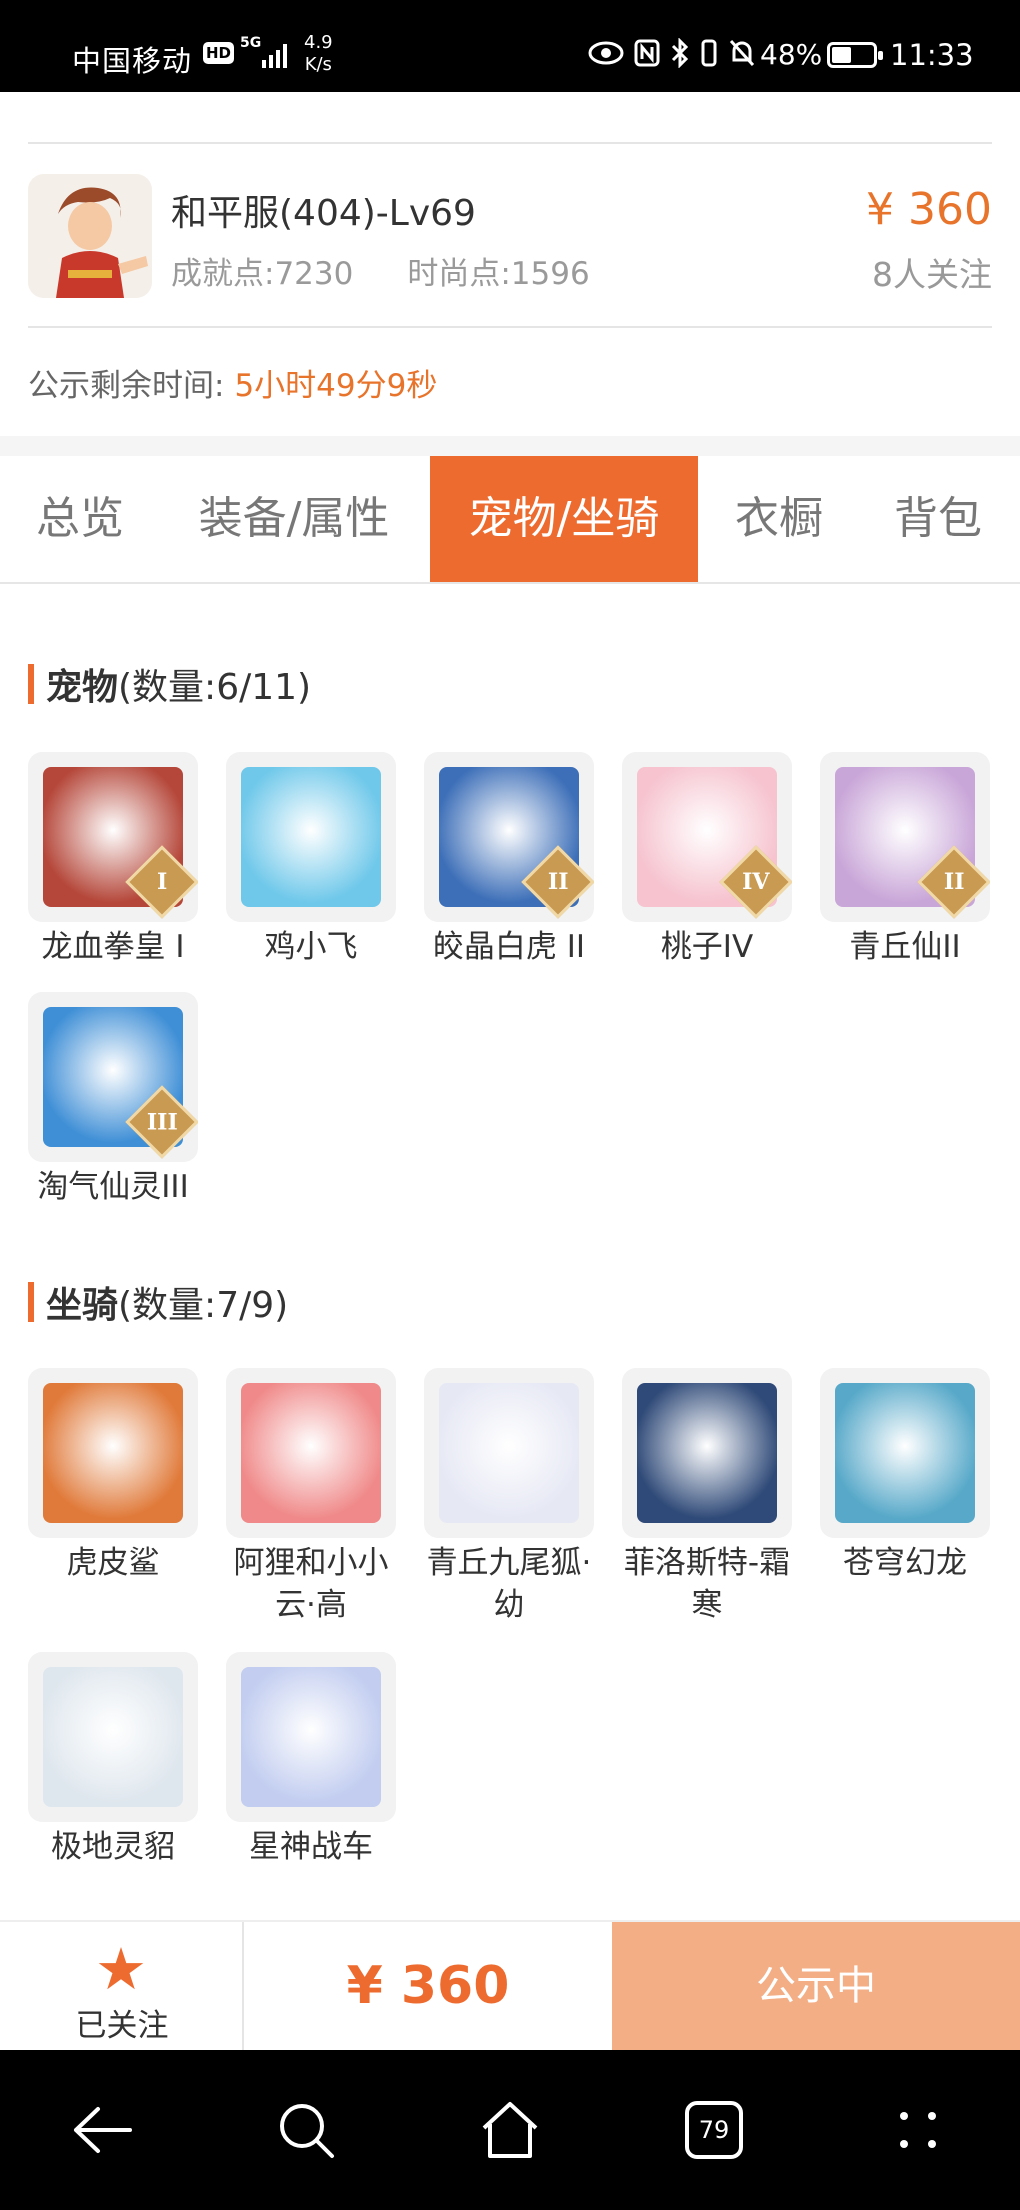 The image size is (1020, 2210). Describe the element at coordinates (564, 519) in the screenshot. I see `tab-pets-mounts: 宠物/坐骑` at that location.